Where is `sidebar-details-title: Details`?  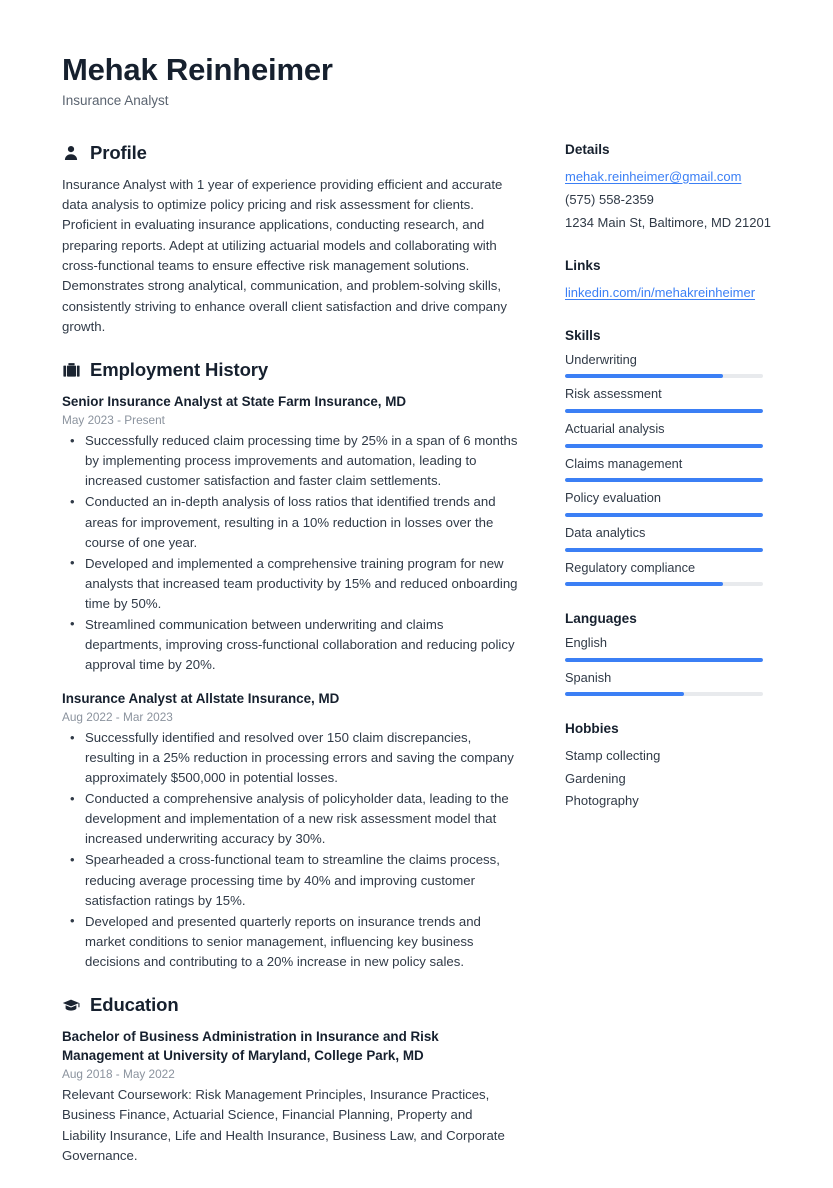 sidebar-details-title: Details is located at coordinates (587, 149).